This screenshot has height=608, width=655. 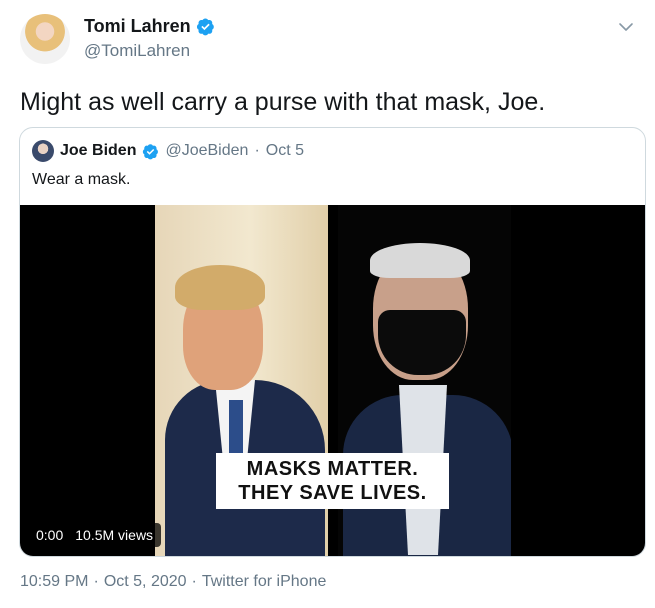 What do you see at coordinates (81, 179) in the screenshot?
I see `quoted-tweet-text: Wear a mask.` at bounding box center [81, 179].